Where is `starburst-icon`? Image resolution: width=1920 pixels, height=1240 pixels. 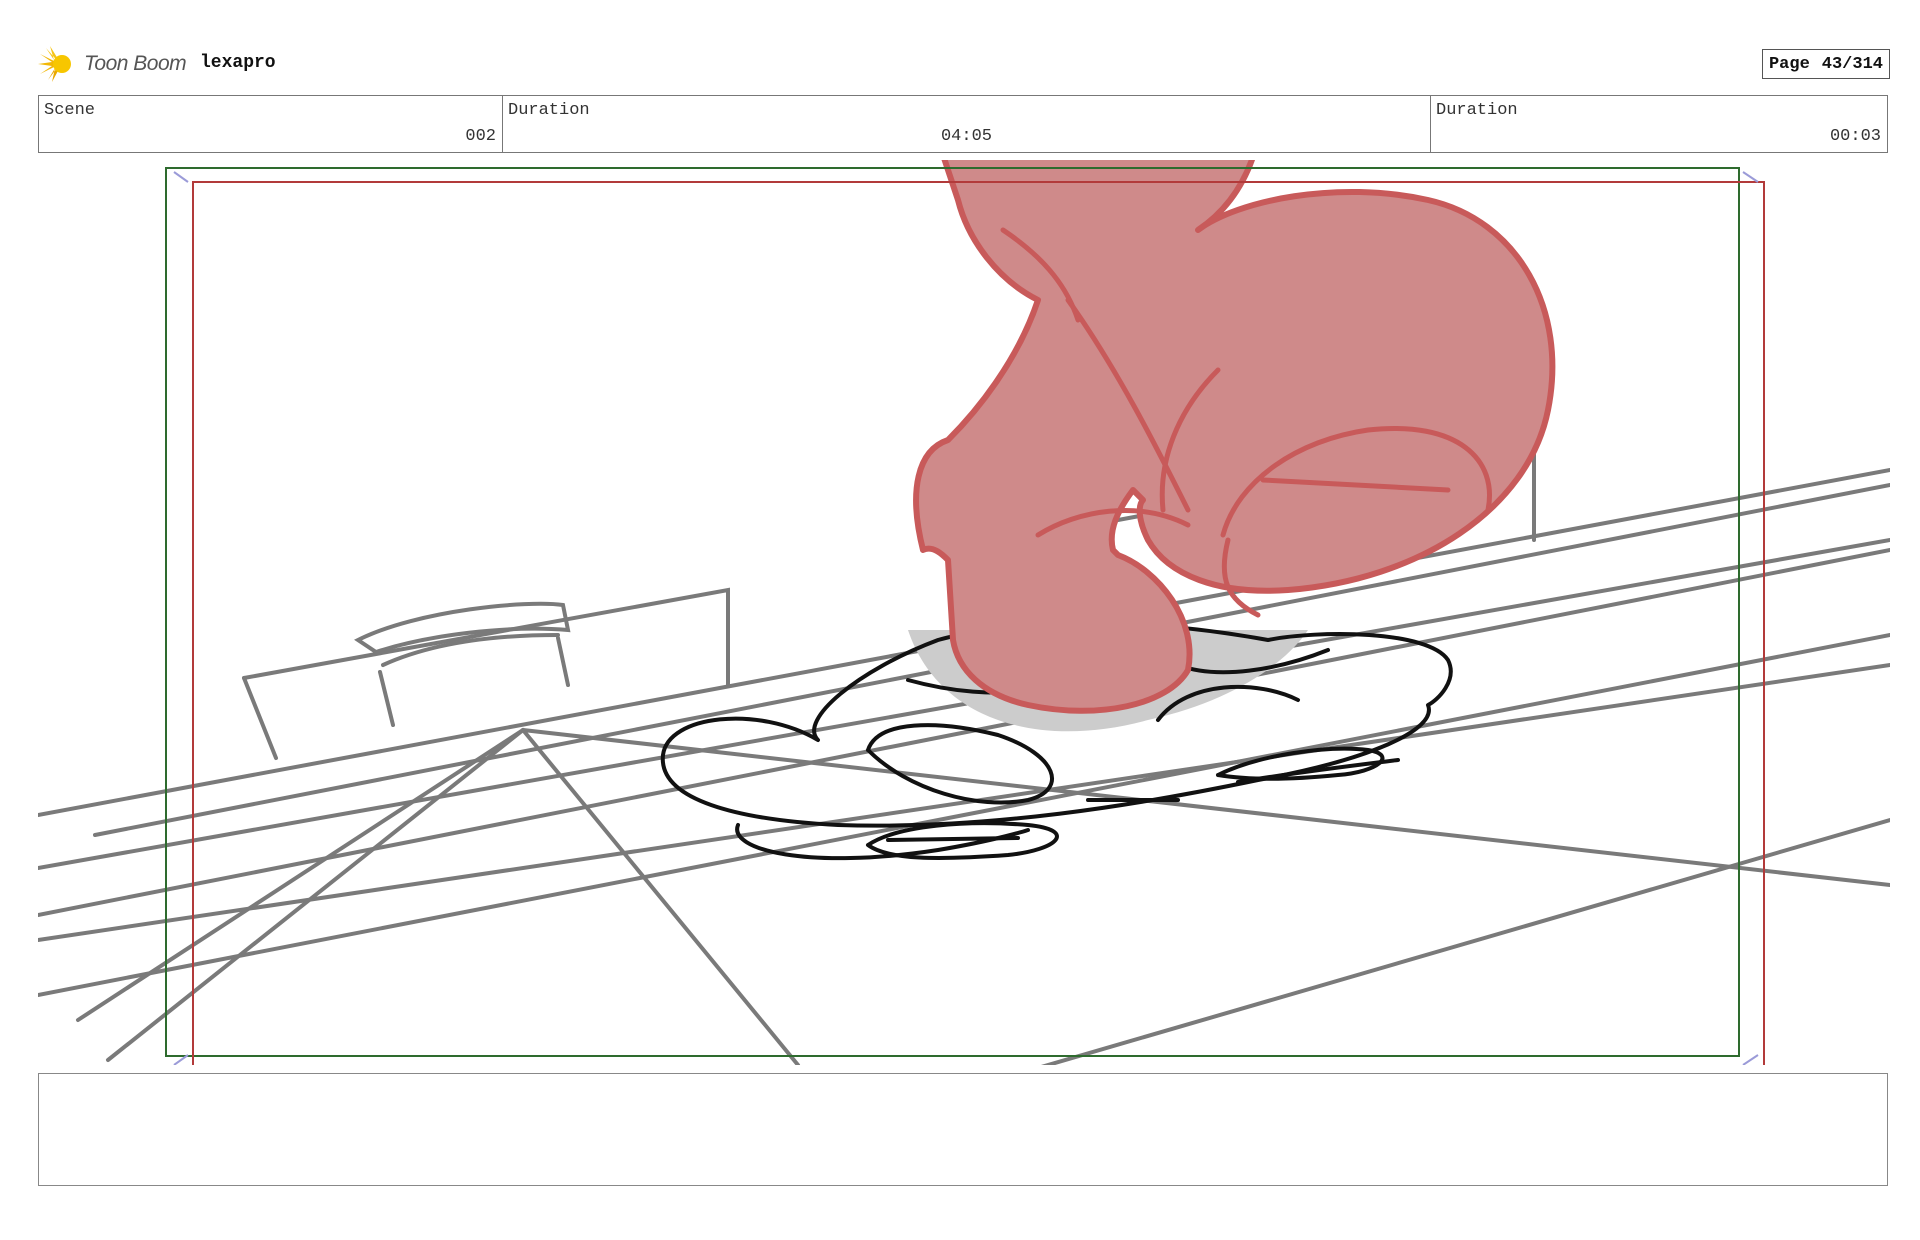
starburst-icon is located at coordinates (54, 64).